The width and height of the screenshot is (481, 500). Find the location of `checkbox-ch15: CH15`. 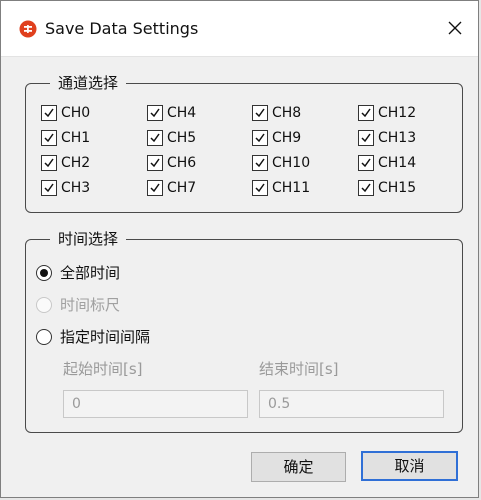

checkbox-ch15: CH15 is located at coordinates (387, 188).